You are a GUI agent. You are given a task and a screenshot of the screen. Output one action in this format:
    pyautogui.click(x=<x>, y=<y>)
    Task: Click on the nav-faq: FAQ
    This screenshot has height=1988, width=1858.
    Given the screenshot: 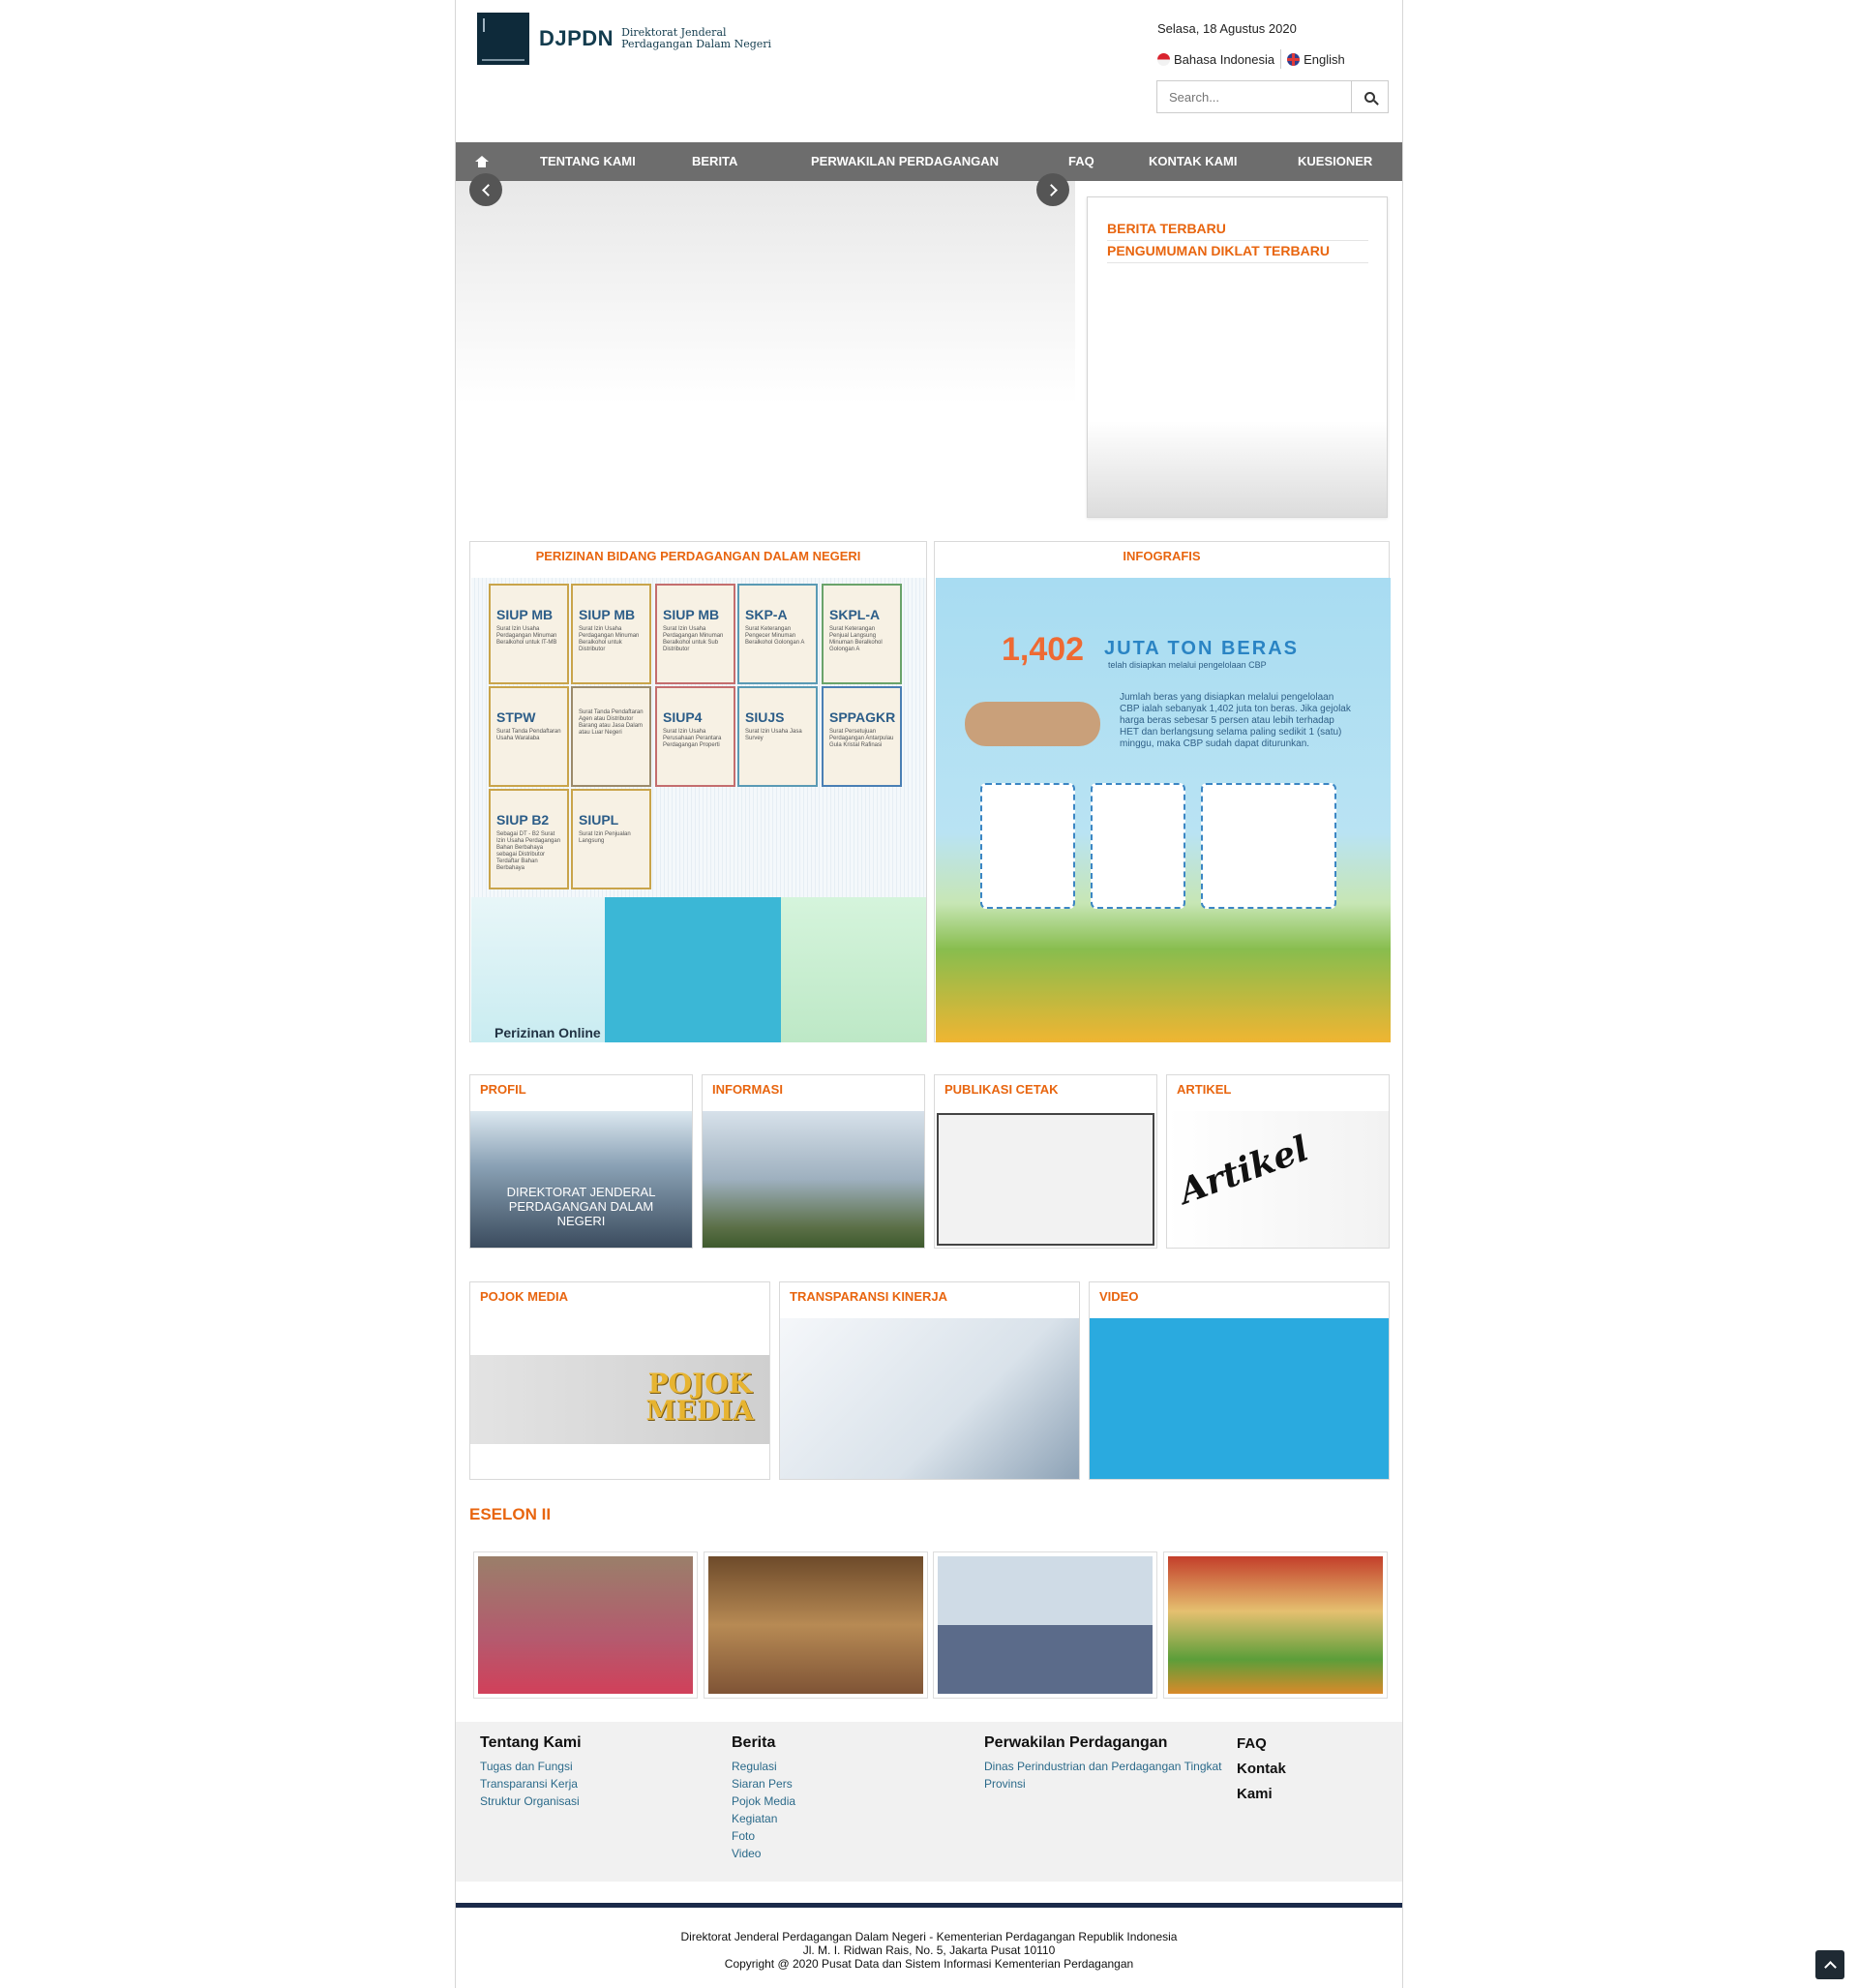 What is the action you would take?
    pyautogui.click(x=1081, y=161)
    